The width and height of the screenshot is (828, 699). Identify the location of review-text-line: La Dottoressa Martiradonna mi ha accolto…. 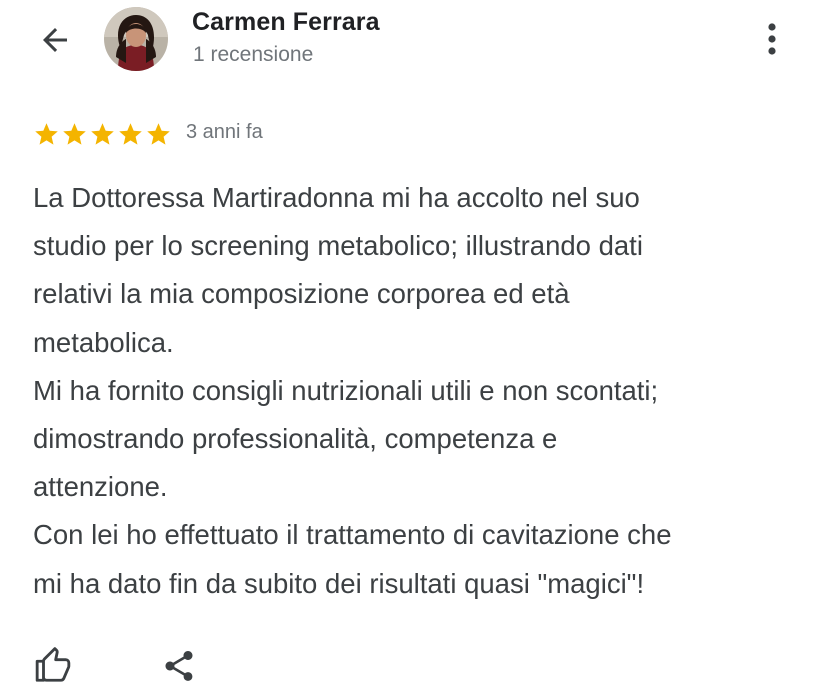
(336, 197).